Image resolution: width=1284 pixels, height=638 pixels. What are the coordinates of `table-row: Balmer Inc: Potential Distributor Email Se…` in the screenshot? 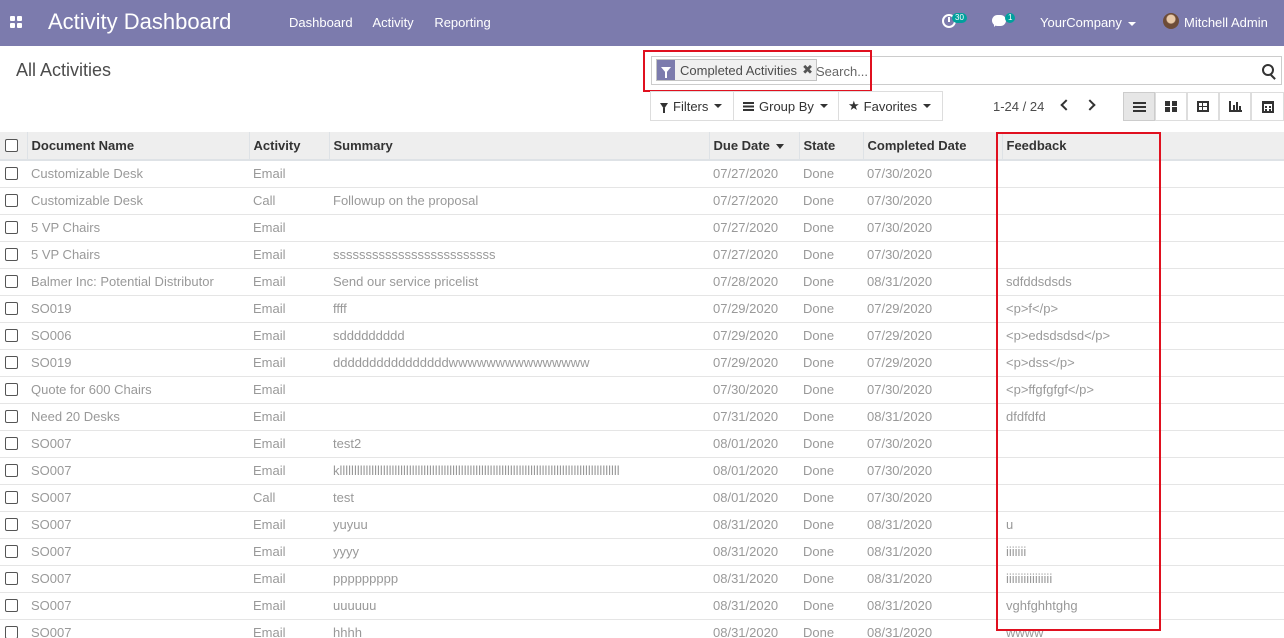 It's located at (642, 281).